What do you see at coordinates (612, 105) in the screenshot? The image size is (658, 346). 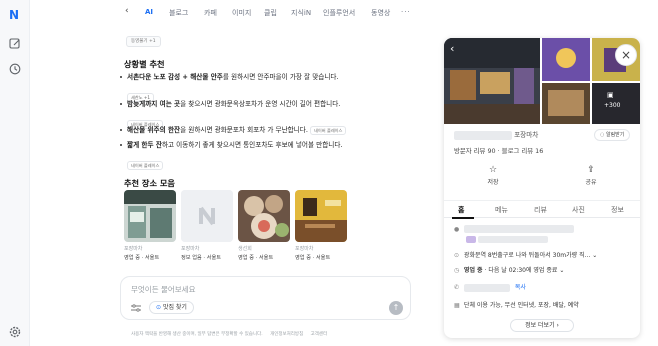 I see `photo-count: +300` at bounding box center [612, 105].